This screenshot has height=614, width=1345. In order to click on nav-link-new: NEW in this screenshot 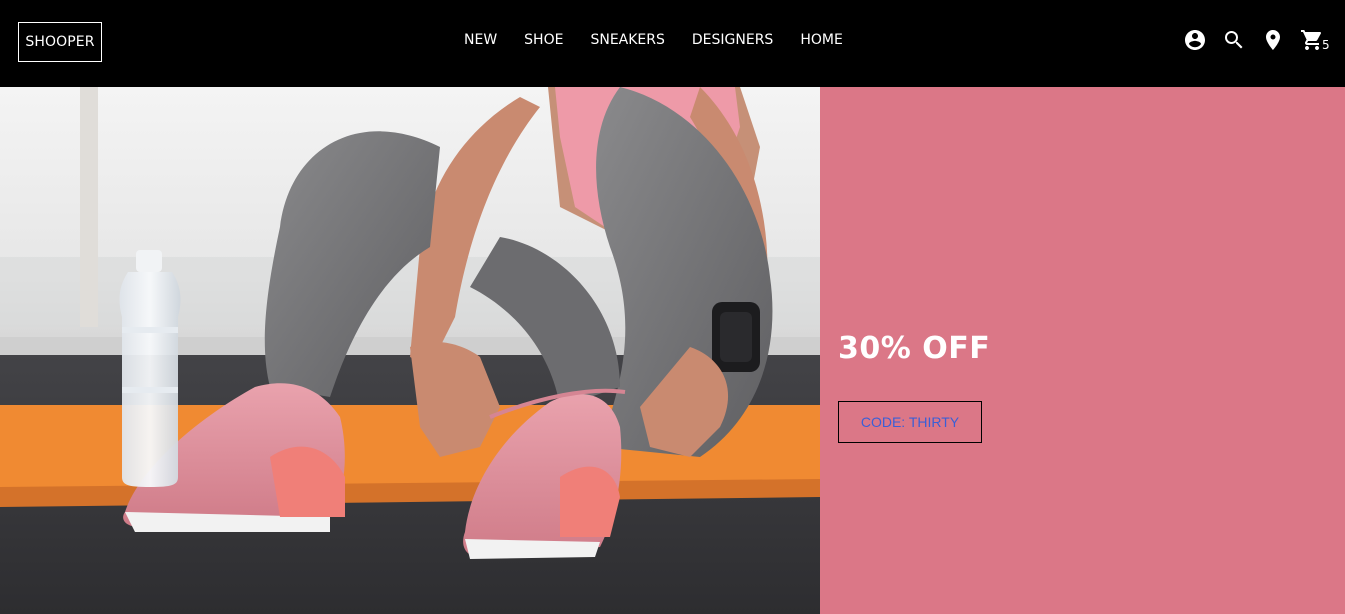, I will do `click(480, 40)`.